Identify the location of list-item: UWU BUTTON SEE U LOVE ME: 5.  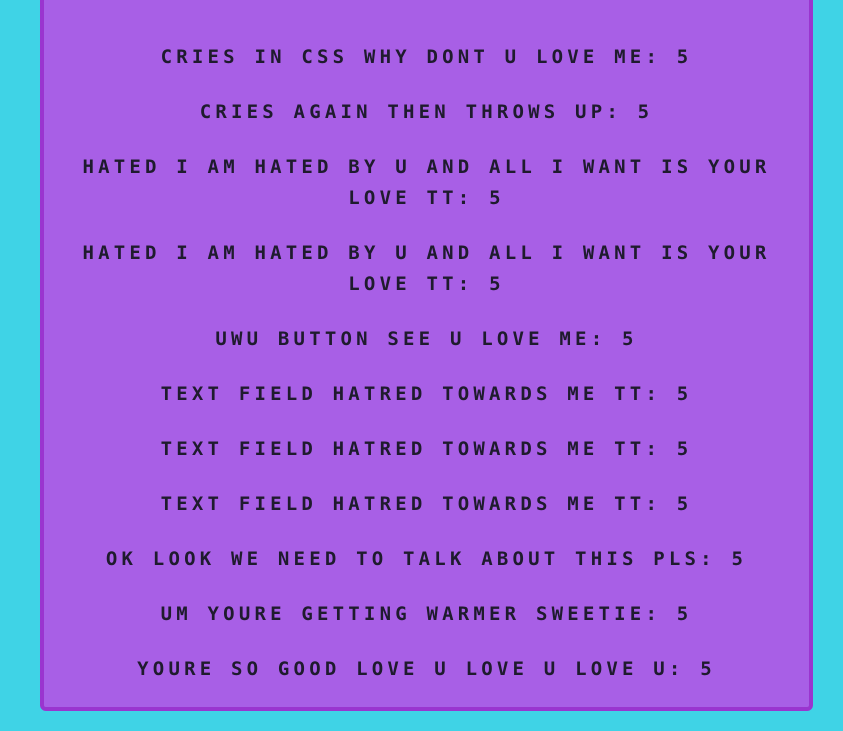
(426, 339).